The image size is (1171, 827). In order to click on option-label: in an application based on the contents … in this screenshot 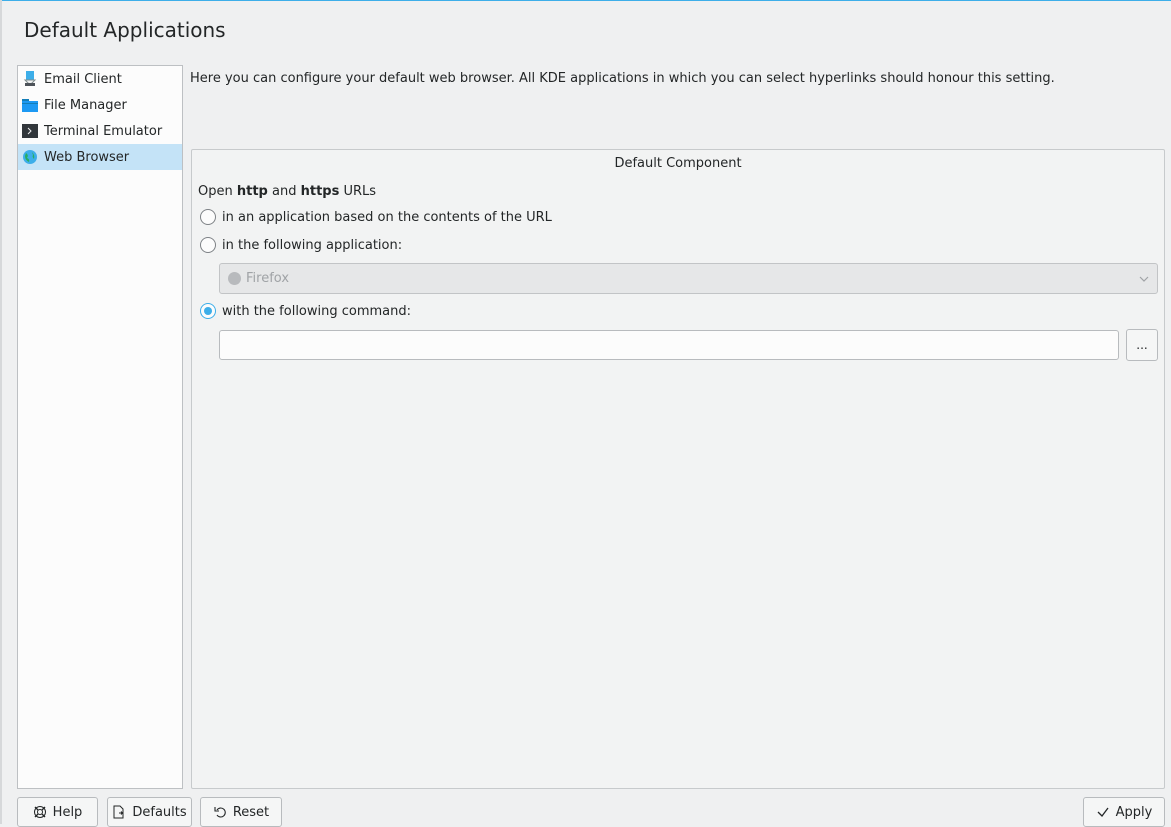, I will do `click(387, 217)`.